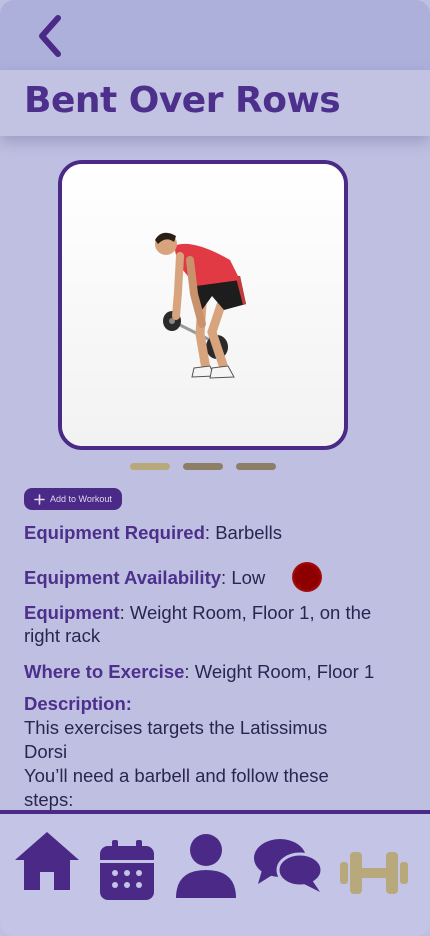 The image size is (430, 936). Describe the element at coordinates (39, 499) in the screenshot. I see `plus-icon` at that location.